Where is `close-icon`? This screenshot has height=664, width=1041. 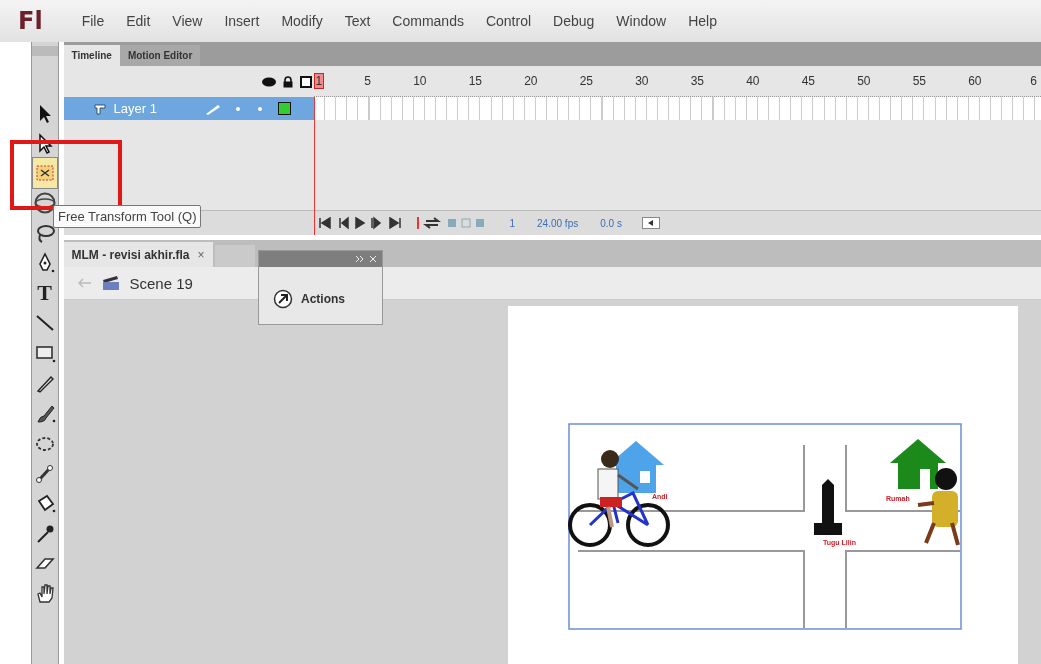
close-icon is located at coordinates (373, 259).